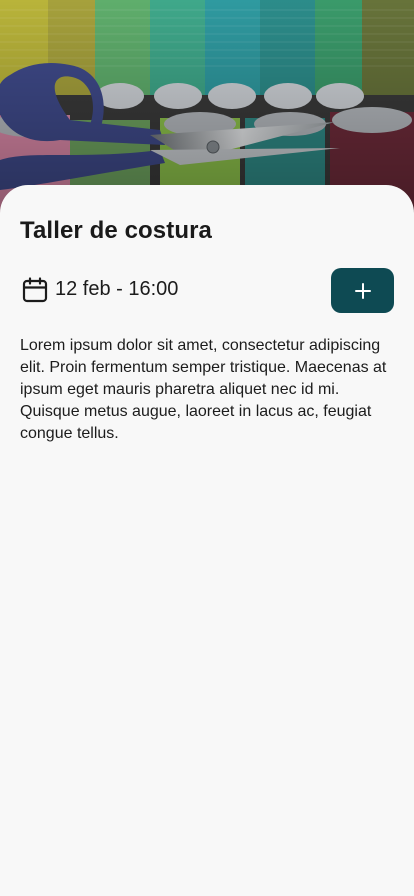 The image size is (414, 896). What do you see at coordinates (117, 289) in the screenshot?
I see `event-datetime: 12 feb - 16:00` at bounding box center [117, 289].